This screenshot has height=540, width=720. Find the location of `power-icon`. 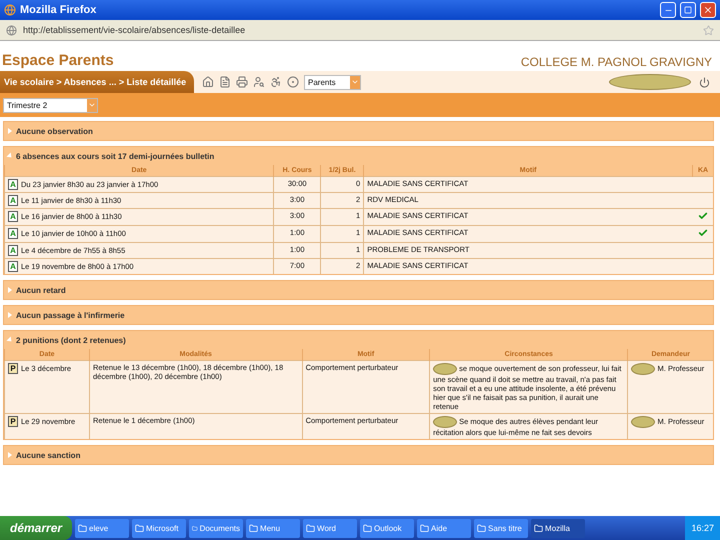

power-icon is located at coordinates (704, 82).